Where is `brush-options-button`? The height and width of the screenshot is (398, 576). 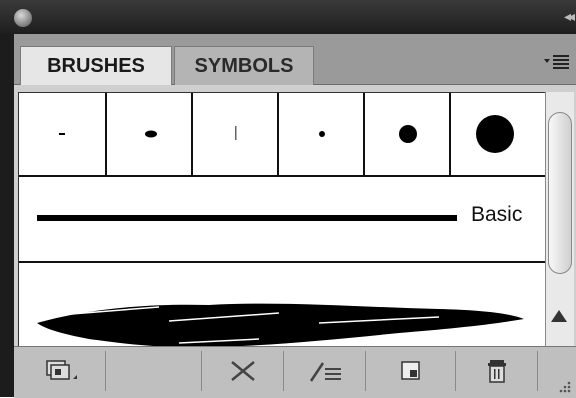 brush-options-button is located at coordinates (325, 371).